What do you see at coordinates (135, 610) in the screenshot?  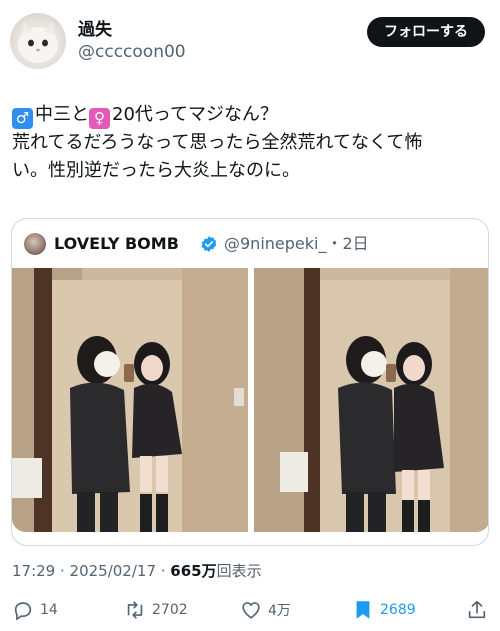 I see `repost-icon` at bounding box center [135, 610].